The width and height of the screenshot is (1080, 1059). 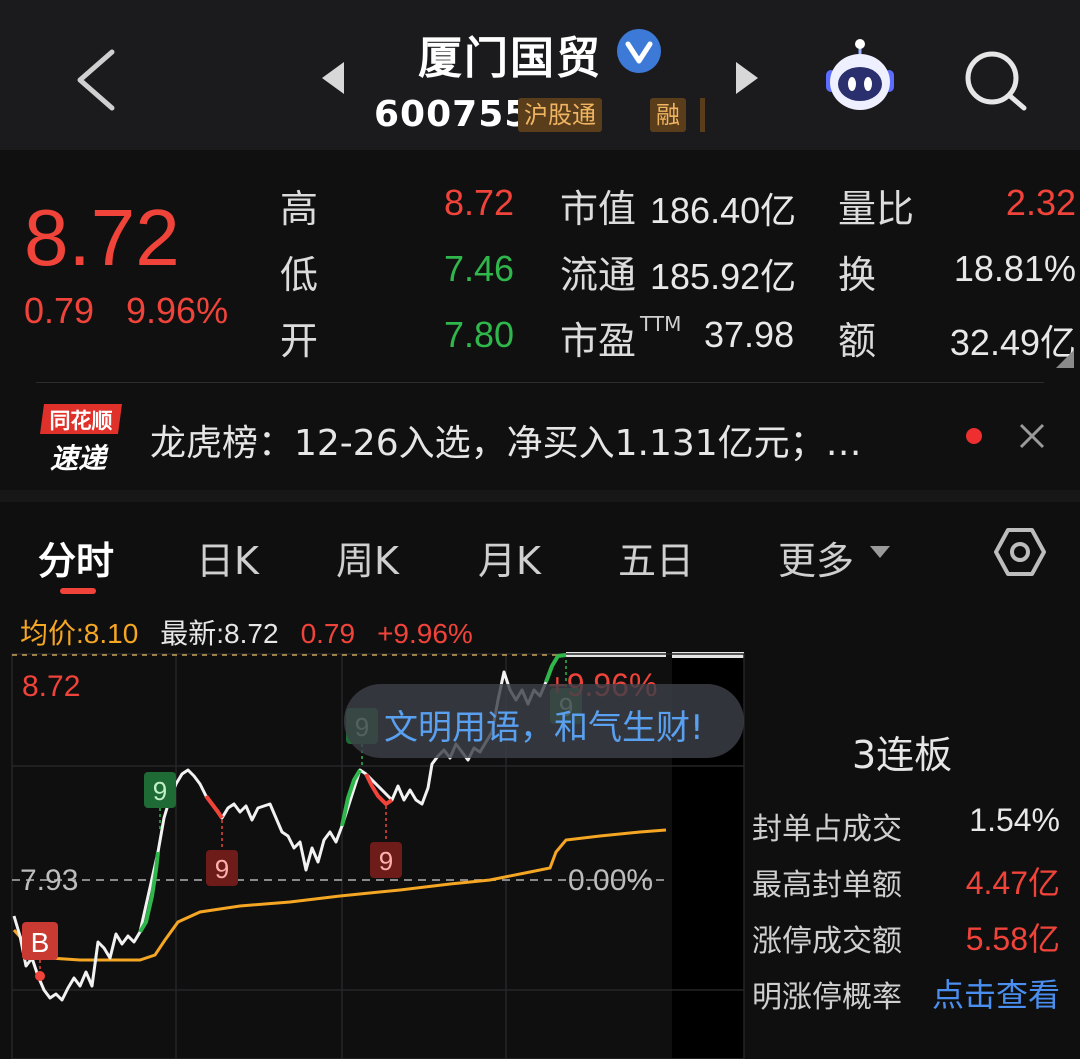 I want to click on prev-stock-icon, so click(x=333, y=78).